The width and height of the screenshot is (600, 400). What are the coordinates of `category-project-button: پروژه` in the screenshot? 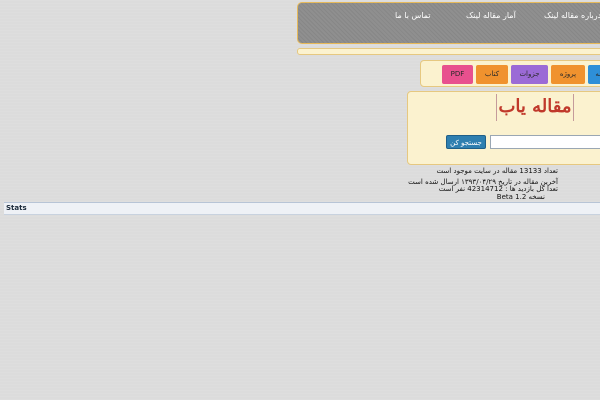 It's located at (568, 74).